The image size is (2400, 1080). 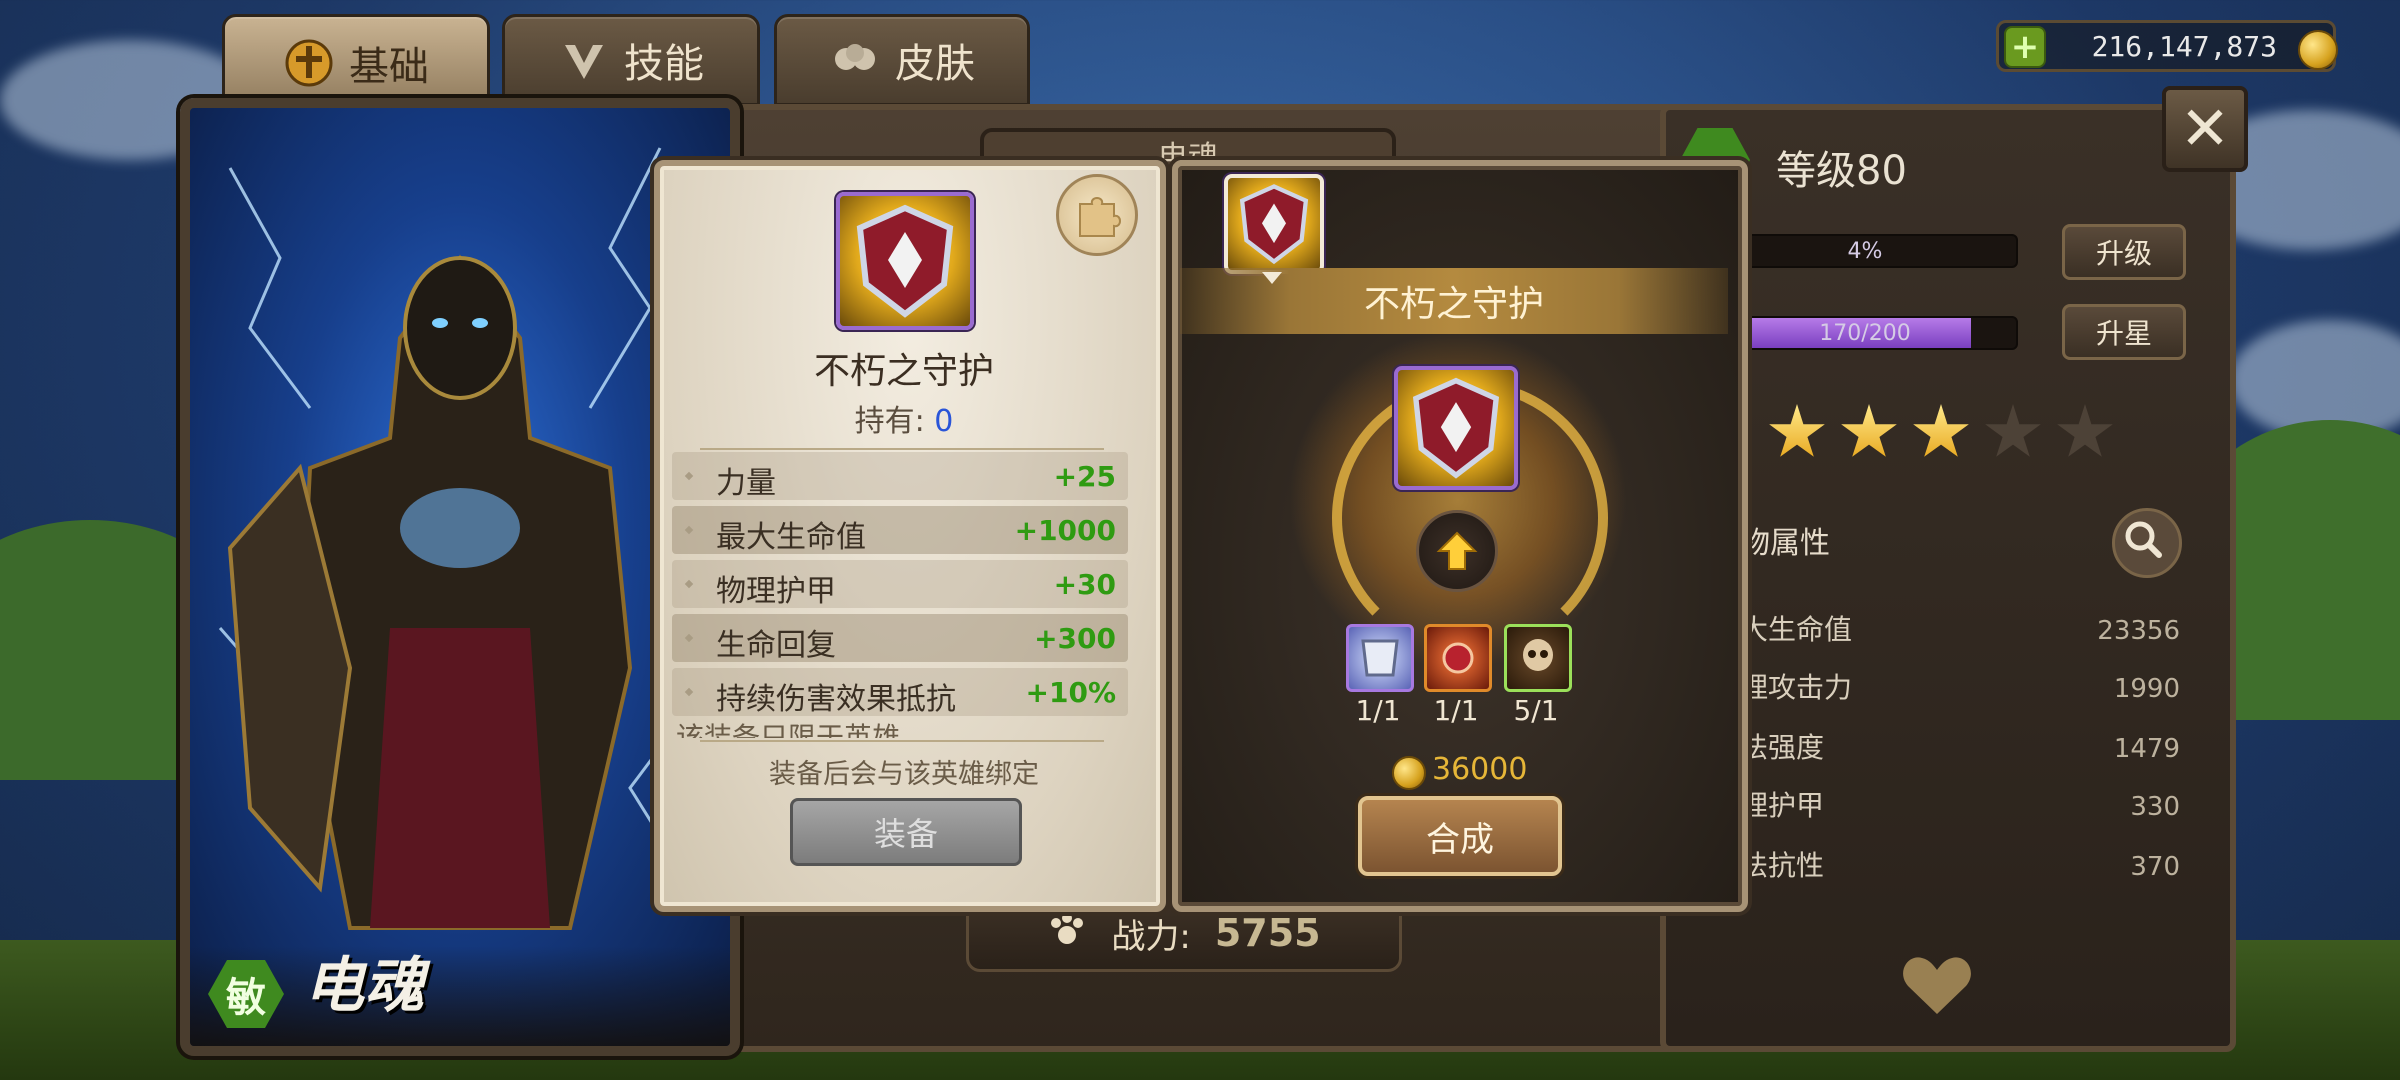 What do you see at coordinates (1458, 658) in the screenshot?
I see `fire-orb-material-icon` at bounding box center [1458, 658].